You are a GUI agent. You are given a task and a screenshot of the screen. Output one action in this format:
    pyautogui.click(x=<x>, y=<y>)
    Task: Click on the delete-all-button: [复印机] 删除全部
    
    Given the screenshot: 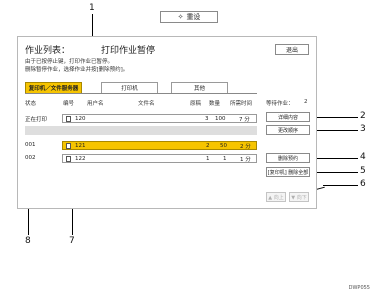 What is the action you would take?
    pyautogui.click(x=288, y=172)
    